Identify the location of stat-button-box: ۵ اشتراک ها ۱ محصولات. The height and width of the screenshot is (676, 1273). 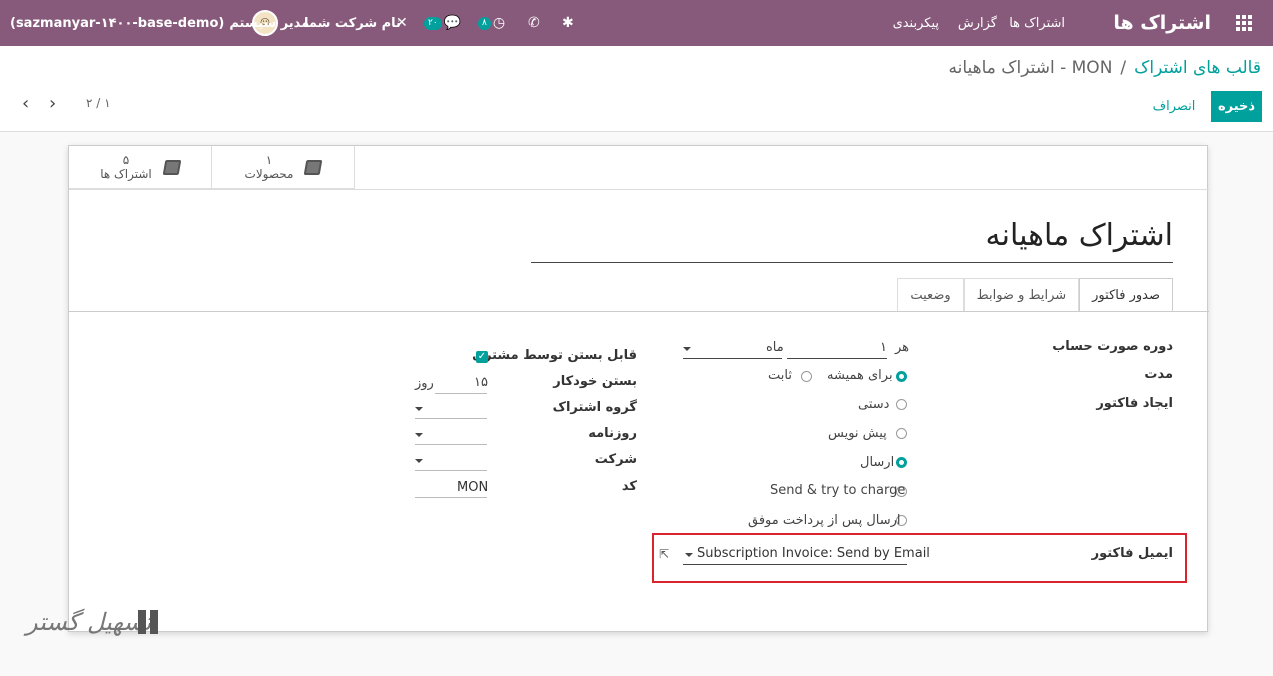
(212, 167).